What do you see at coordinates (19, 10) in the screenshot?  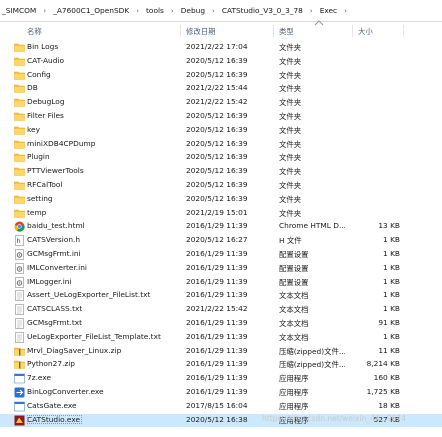 I see `breadcrumb-item: _SIMCOM` at bounding box center [19, 10].